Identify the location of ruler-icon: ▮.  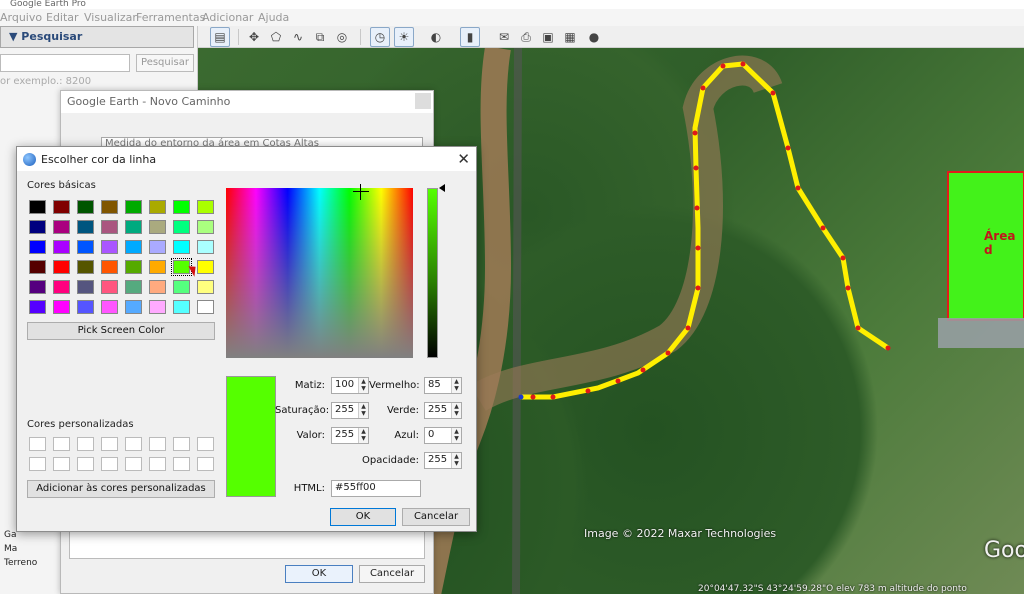
(470, 37).